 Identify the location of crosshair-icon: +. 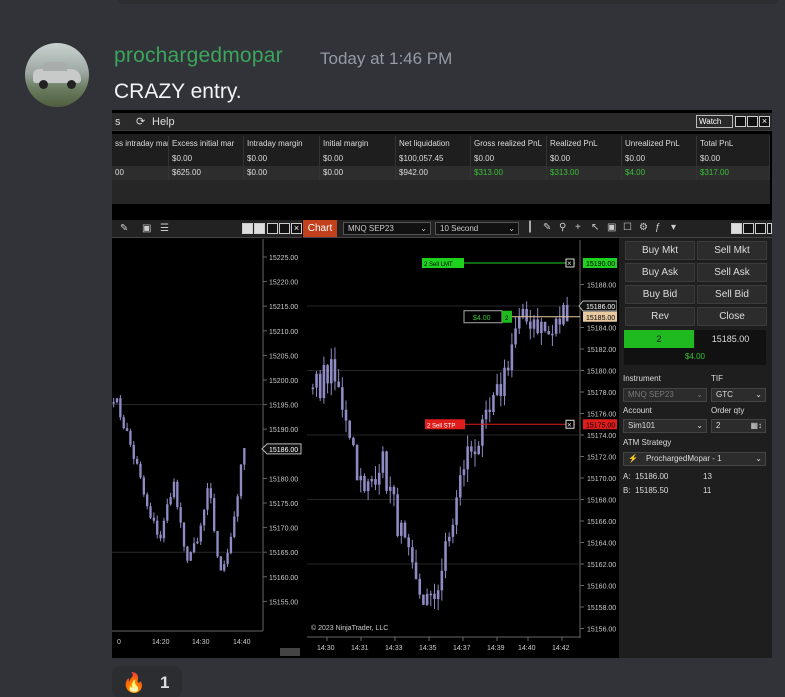
(578, 227).